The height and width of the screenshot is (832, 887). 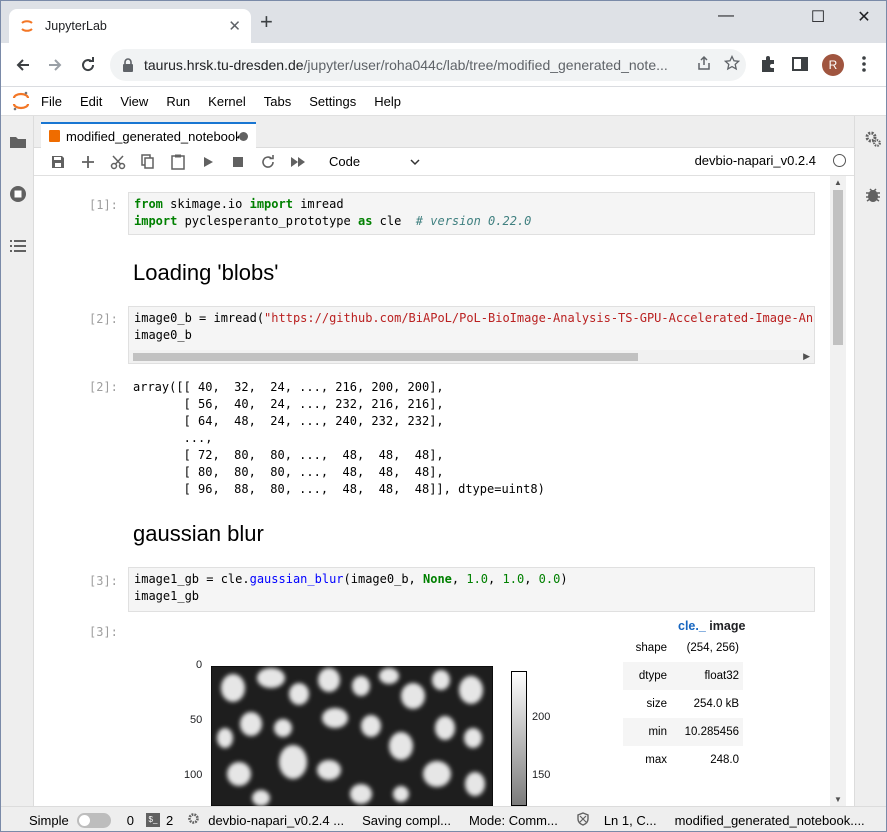 What do you see at coordinates (495, 579) in the screenshot?
I see `code-token: ,` at bounding box center [495, 579].